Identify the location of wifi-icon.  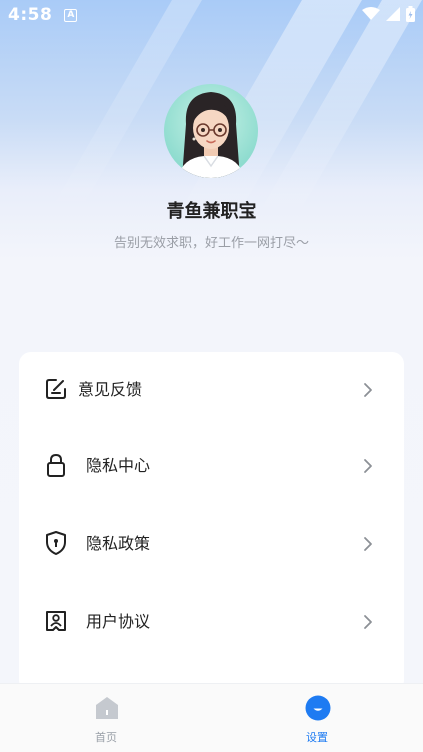
(371, 13).